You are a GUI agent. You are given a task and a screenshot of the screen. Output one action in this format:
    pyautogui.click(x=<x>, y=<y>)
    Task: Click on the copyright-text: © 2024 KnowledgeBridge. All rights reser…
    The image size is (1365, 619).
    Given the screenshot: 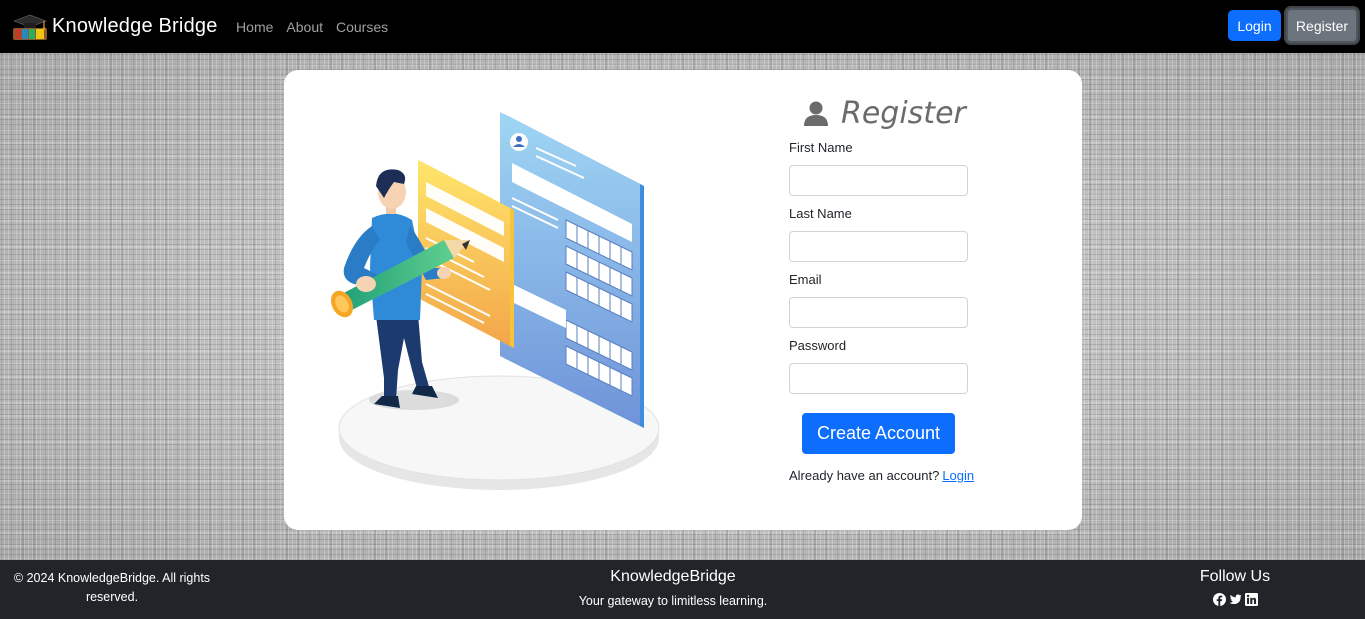 What is the action you would take?
    pyautogui.click(x=112, y=587)
    